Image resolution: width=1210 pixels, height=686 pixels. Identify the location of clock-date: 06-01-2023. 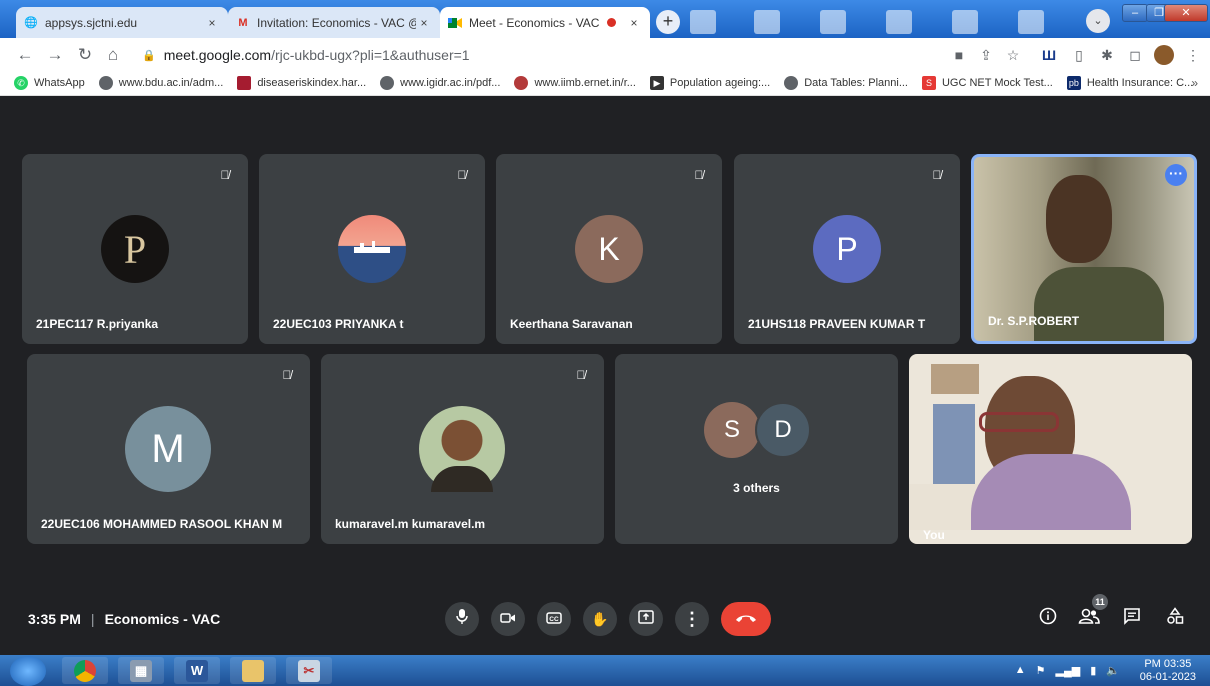
(1167, 677).